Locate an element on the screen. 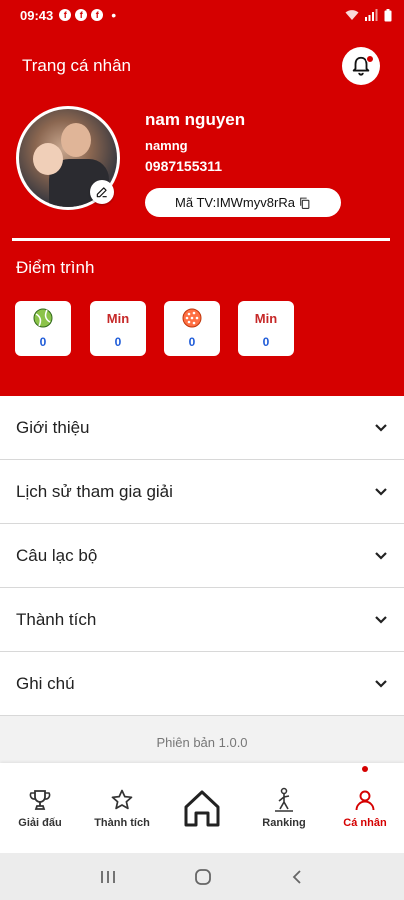 Image resolution: width=404 pixels, height=900 pixels. status-bar: 09:43 f f f • is located at coordinates (202, 15).